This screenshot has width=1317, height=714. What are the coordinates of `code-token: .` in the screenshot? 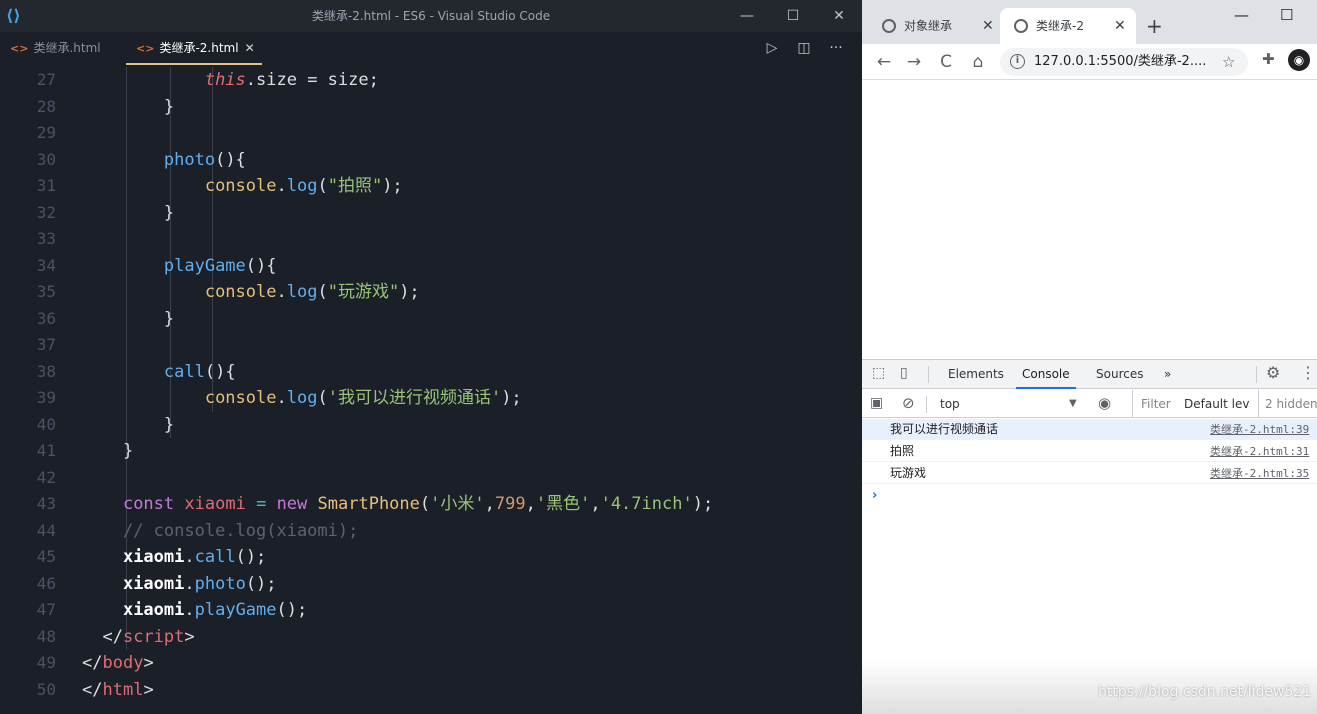 It's located at (281, 186).